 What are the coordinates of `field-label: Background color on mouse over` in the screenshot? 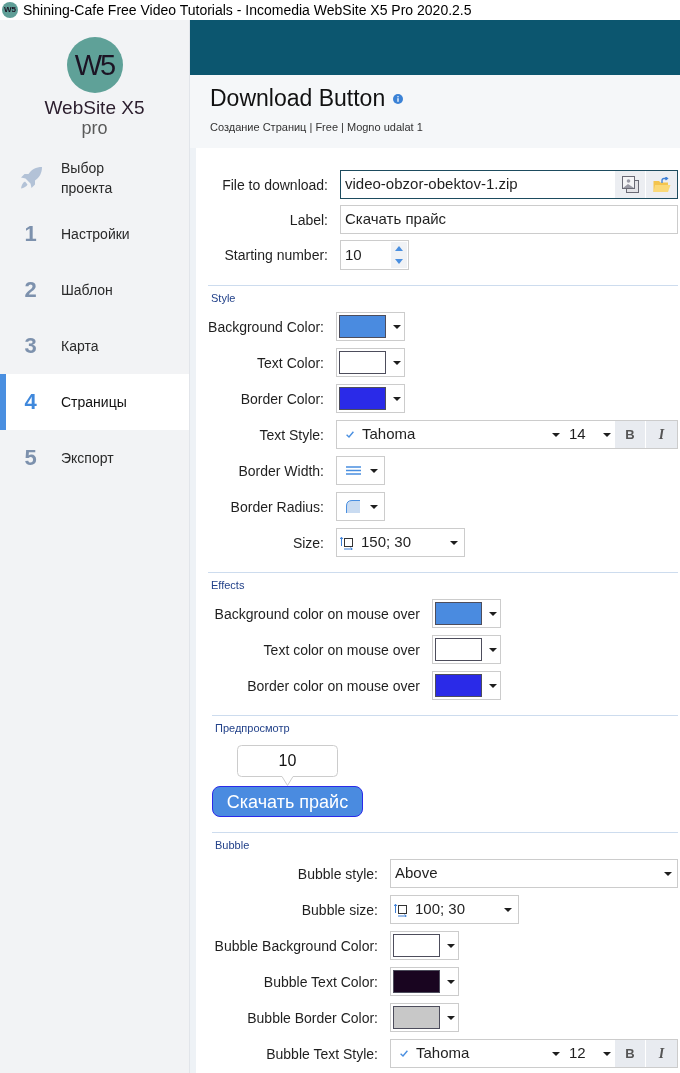 It's located at (317, 613).